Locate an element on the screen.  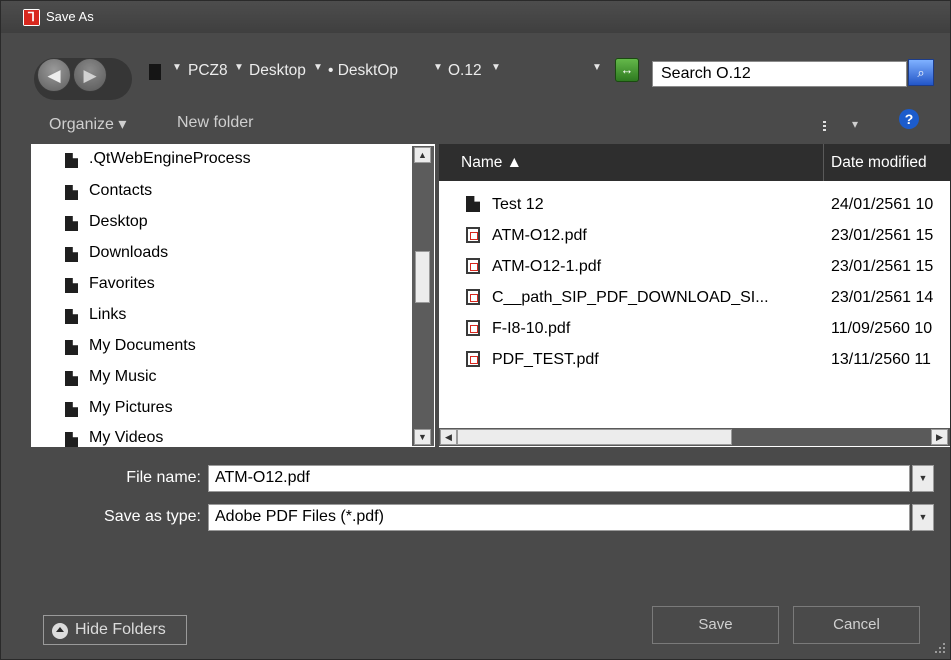
tree-item-desktop: Desktop is located at coordinates (106, 224).